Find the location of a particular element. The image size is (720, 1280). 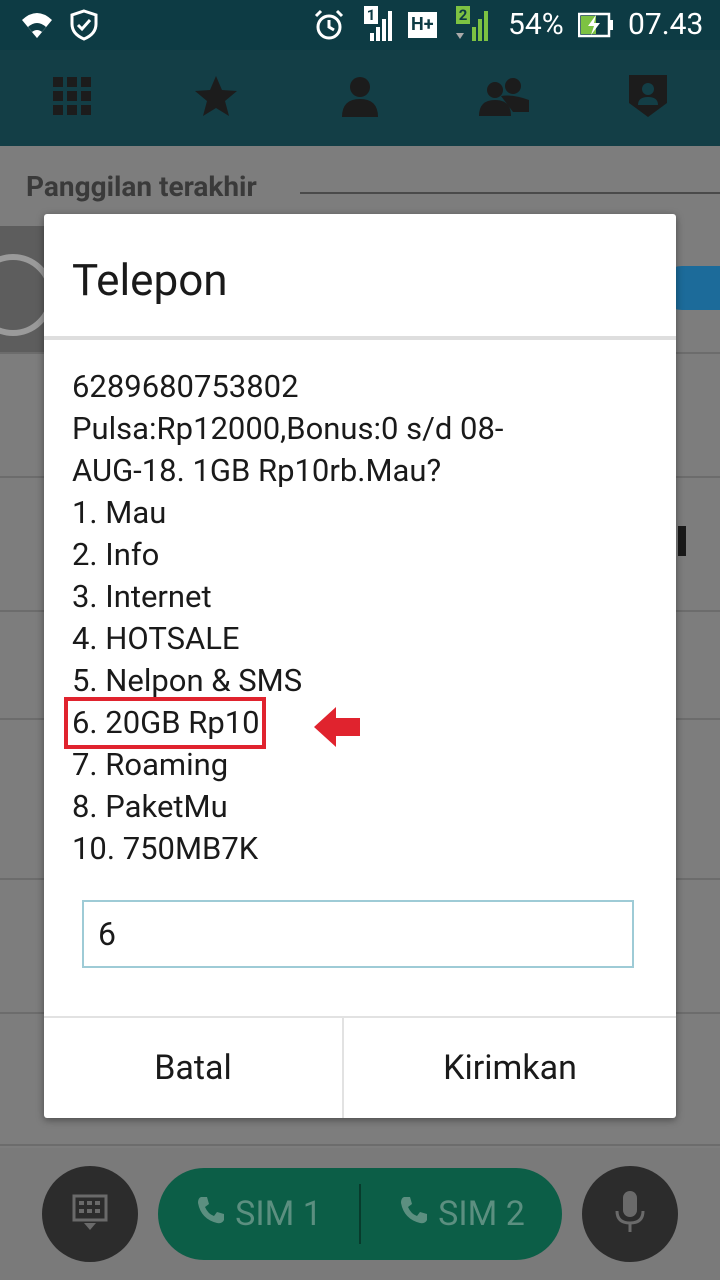

dialpad-hide-icon is located at coordinates (90, 1214).